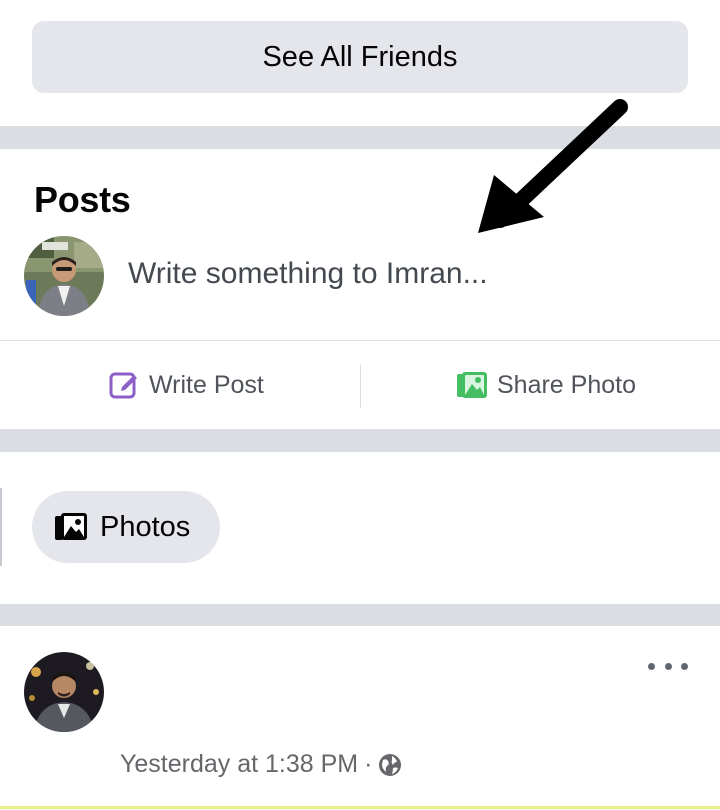  I want to click on posts-title: Posts, so click(82, 199).